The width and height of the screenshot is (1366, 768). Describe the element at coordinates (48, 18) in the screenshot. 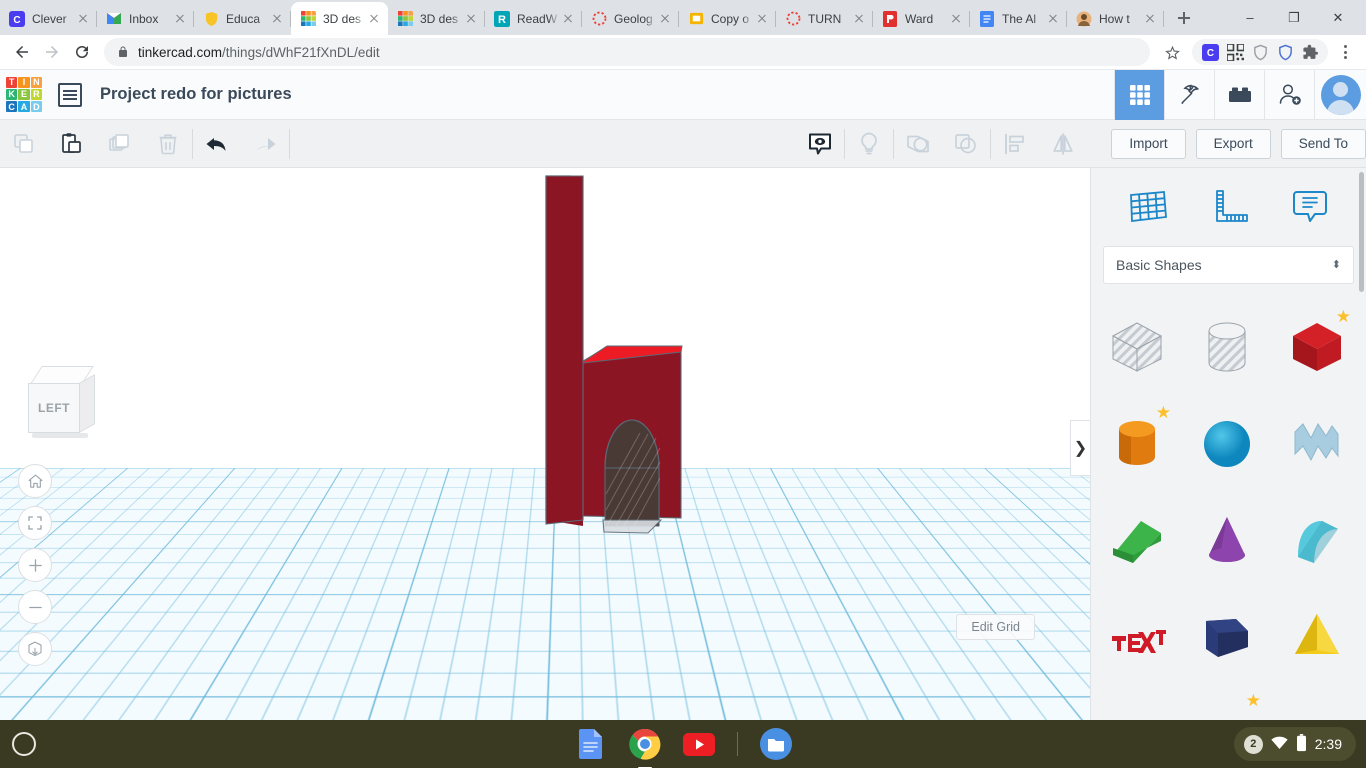

I see `browser-tab: C Clever` at that location.